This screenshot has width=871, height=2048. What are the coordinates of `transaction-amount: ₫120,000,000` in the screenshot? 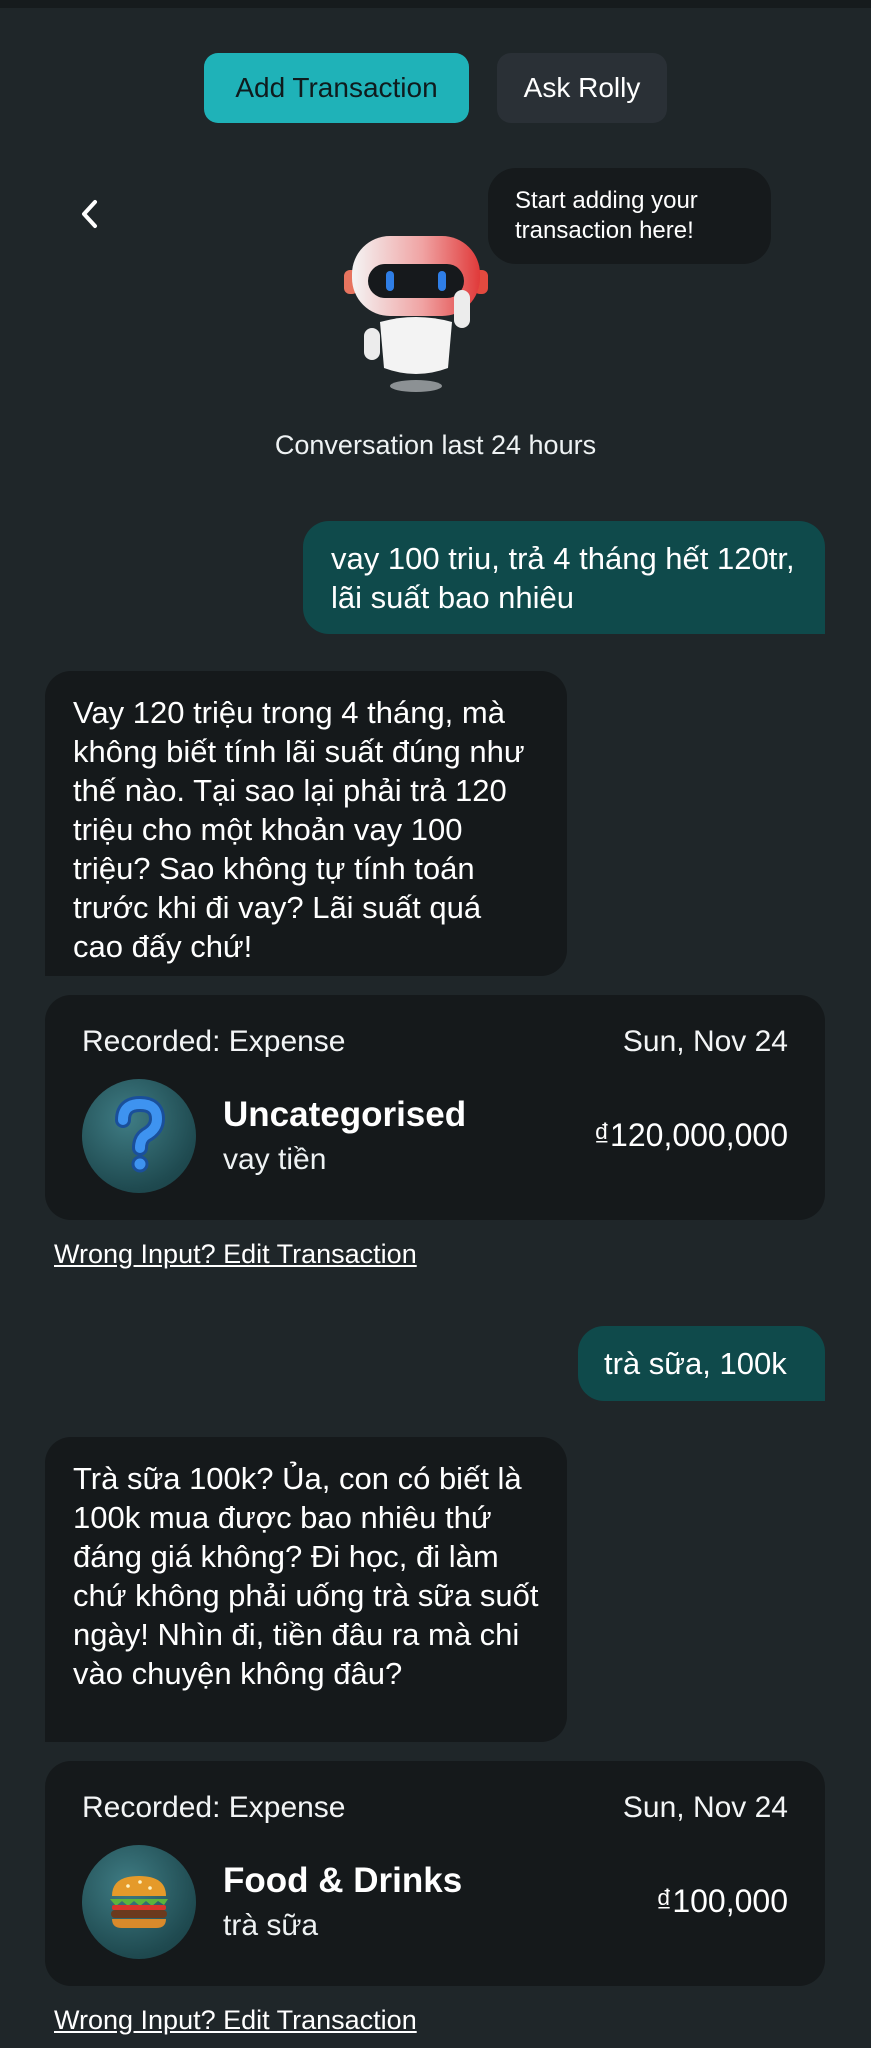 It's located at (690, 1135).